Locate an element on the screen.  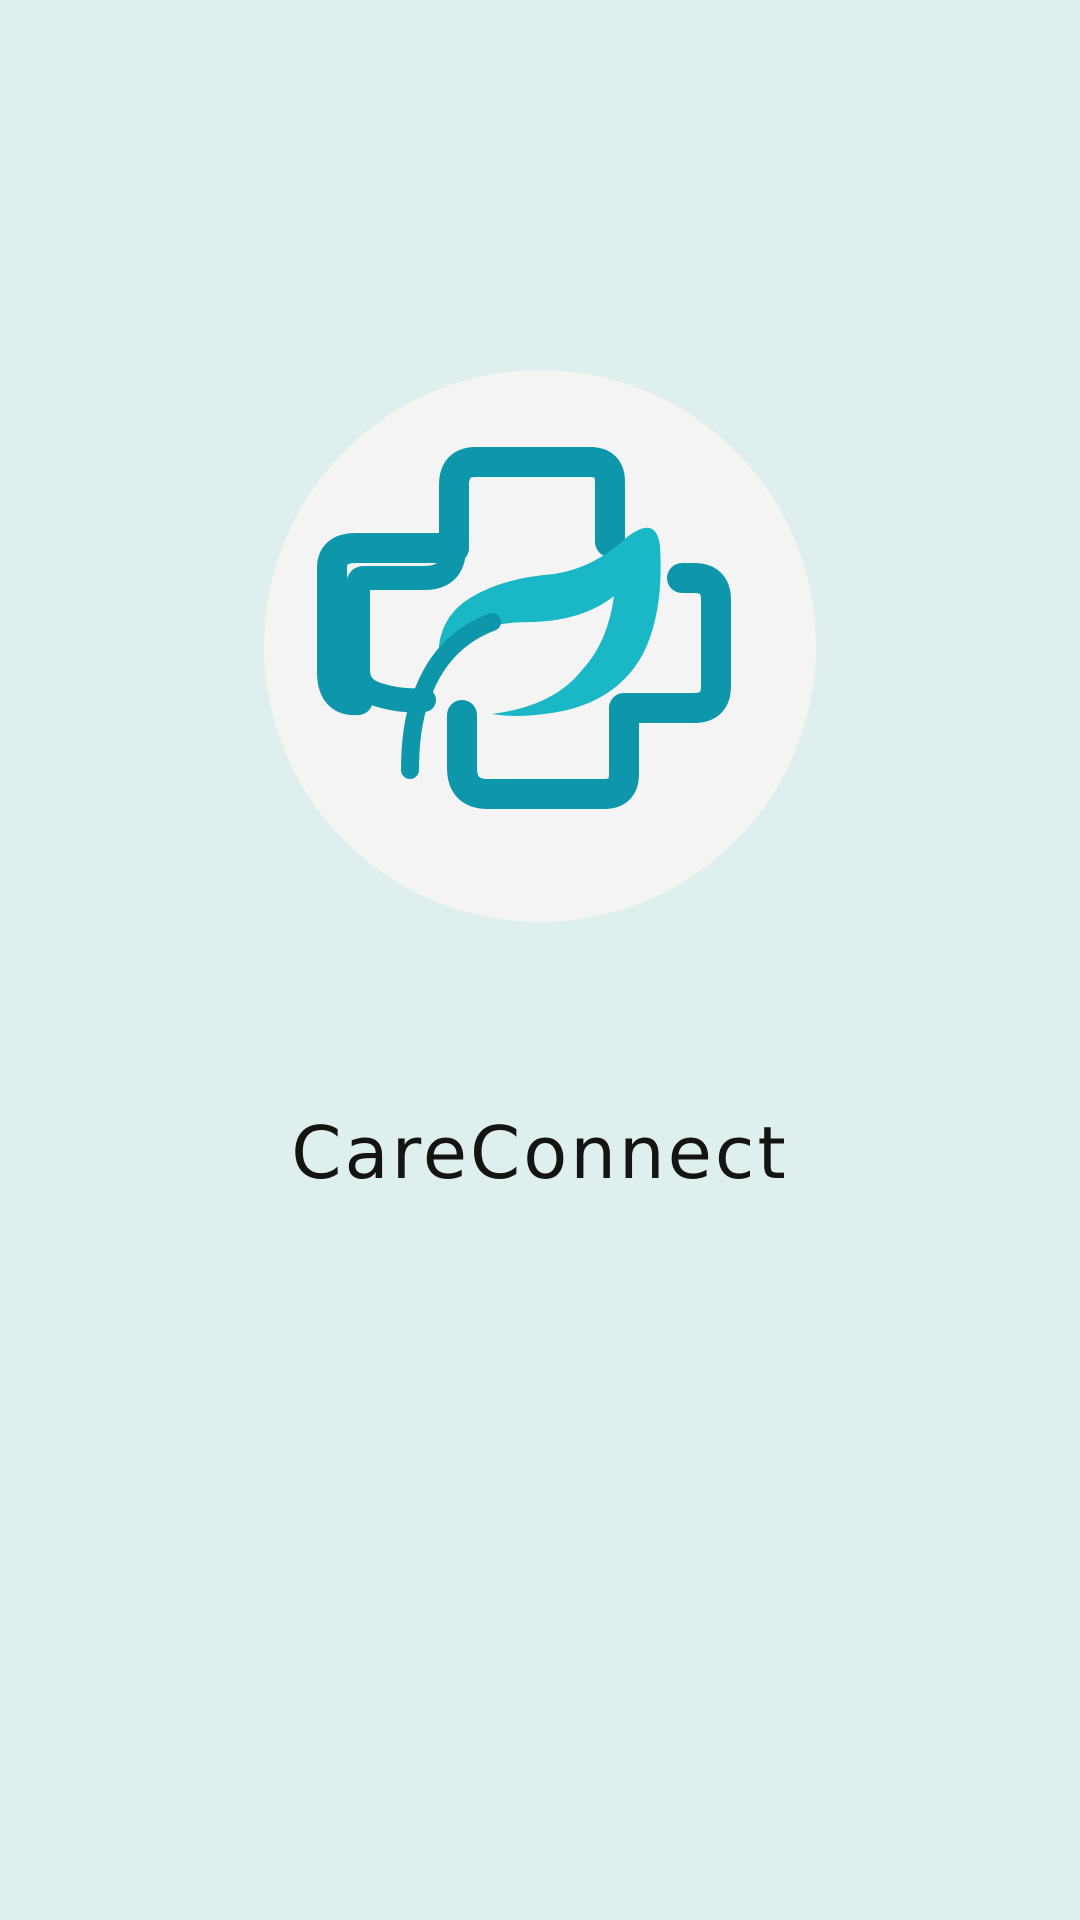
app-title: CareConnect is located at coordinates (540, 1153).